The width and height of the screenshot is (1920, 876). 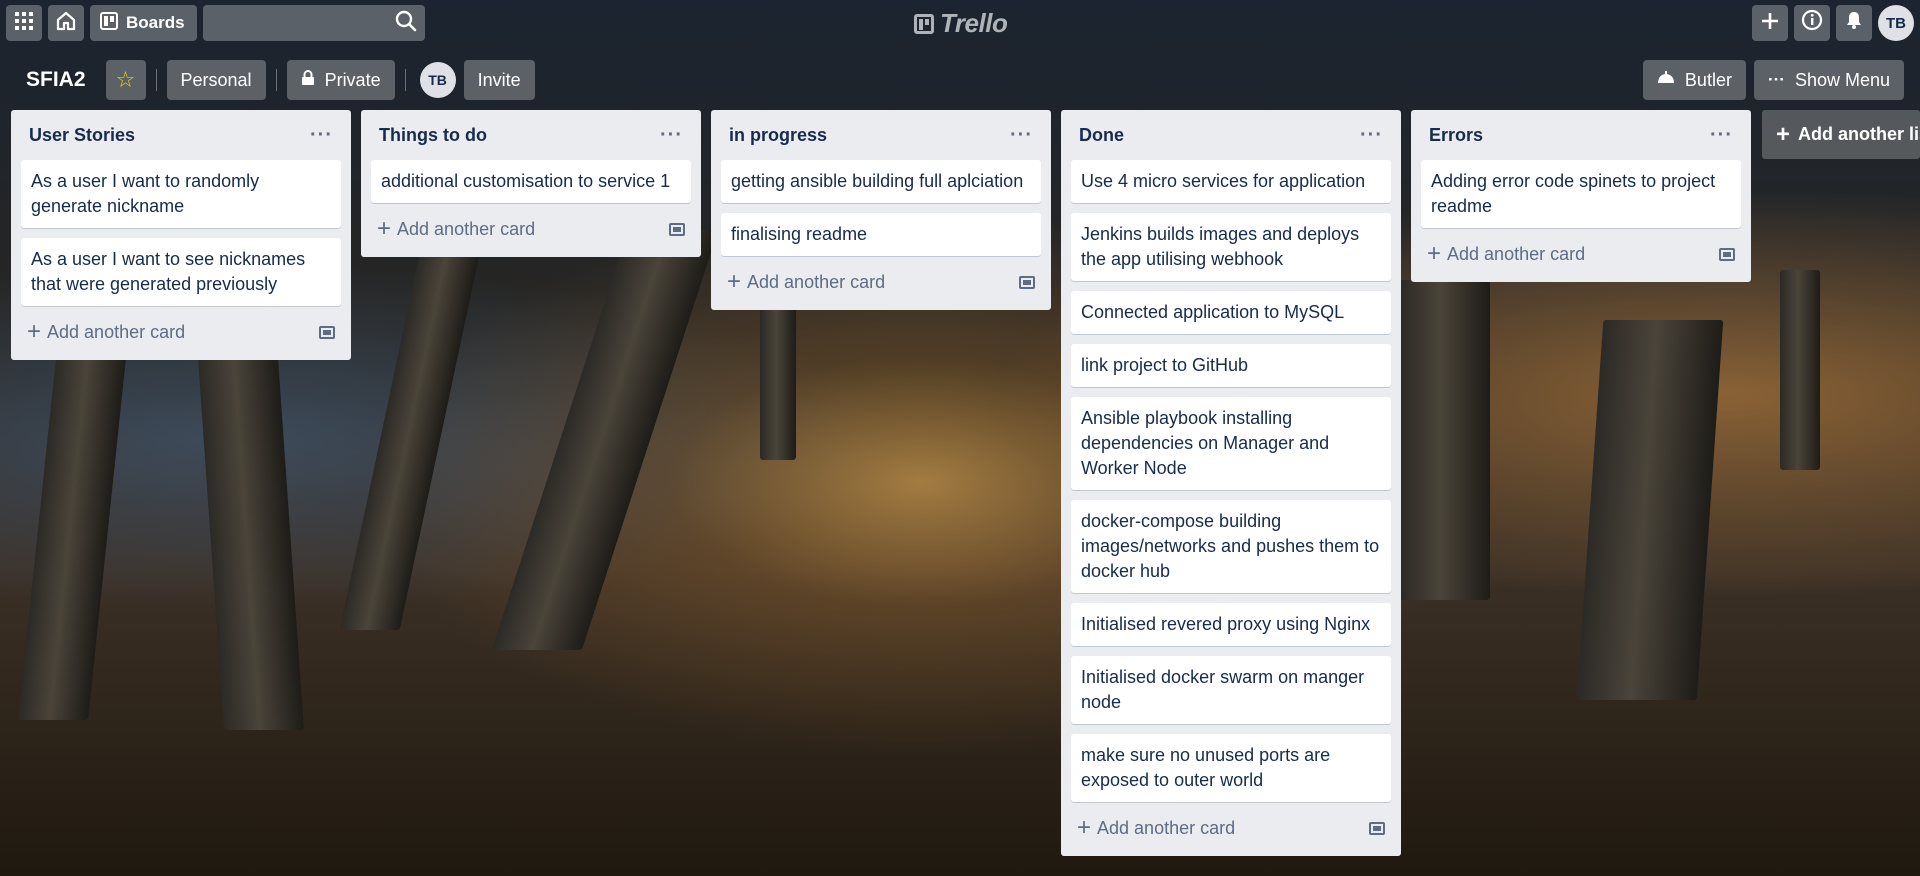 What do you see at coordinates (155, 22) in the screenshot?
I see `boards-label: Boards` at bounding box center [155, 22].